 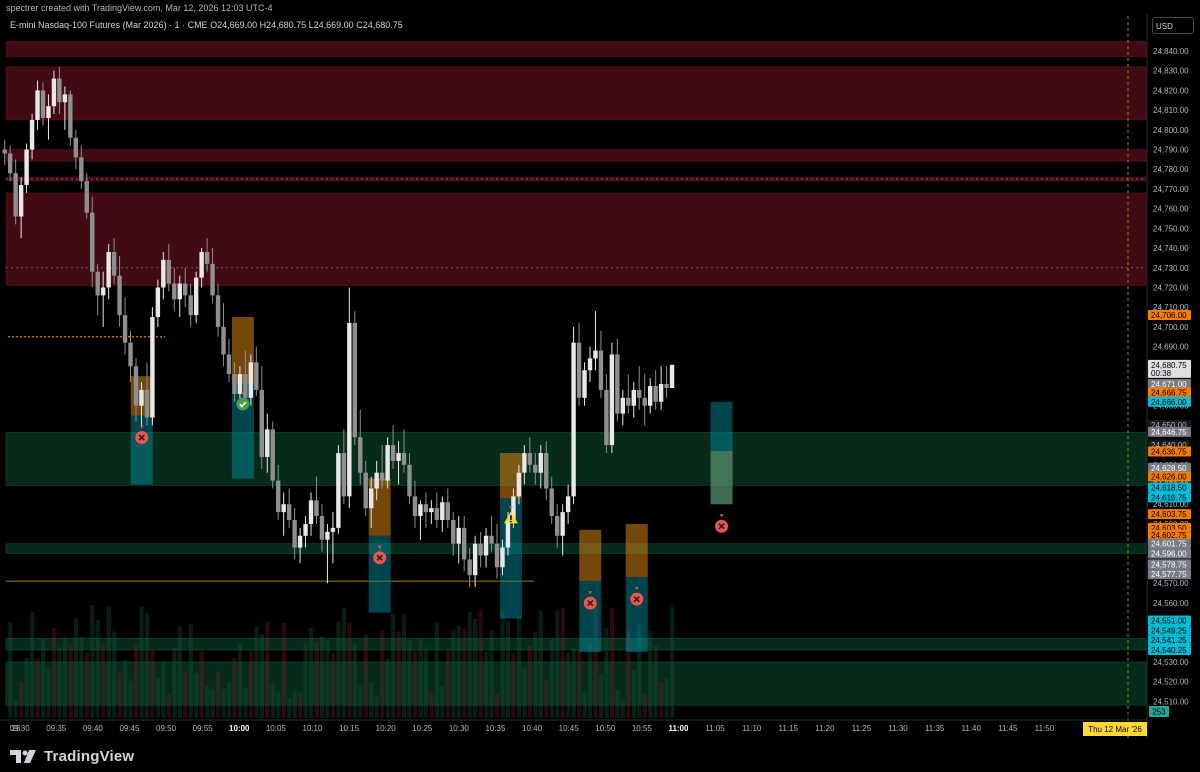 What do you see at coordinates (1171, 130) in the screenshot?
I see `price-tick-label: 24,800.00` at bounding box center [1171, 130].